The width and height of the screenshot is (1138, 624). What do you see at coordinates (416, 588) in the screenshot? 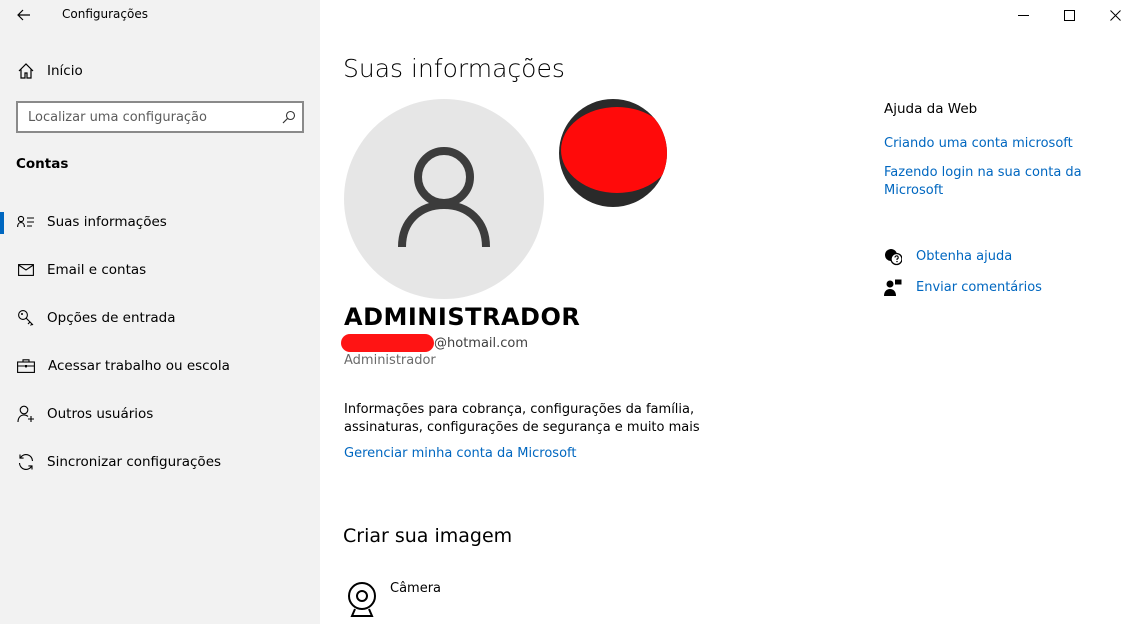
I see `camera-label: Câmera` at bounding box center [416, 588].